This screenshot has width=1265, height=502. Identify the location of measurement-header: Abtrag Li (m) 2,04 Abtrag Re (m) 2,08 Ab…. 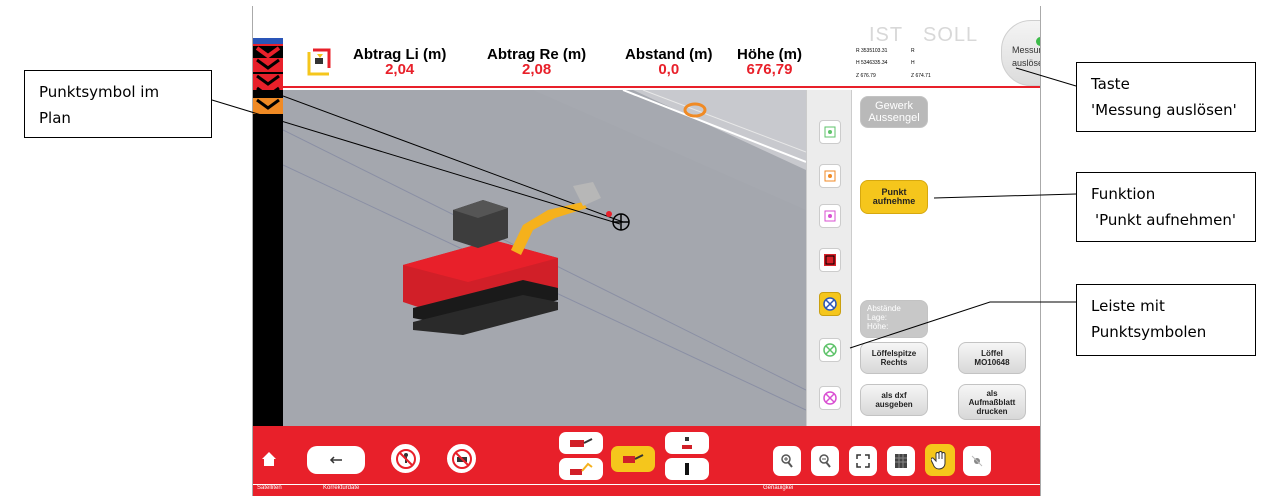
(661, 47).